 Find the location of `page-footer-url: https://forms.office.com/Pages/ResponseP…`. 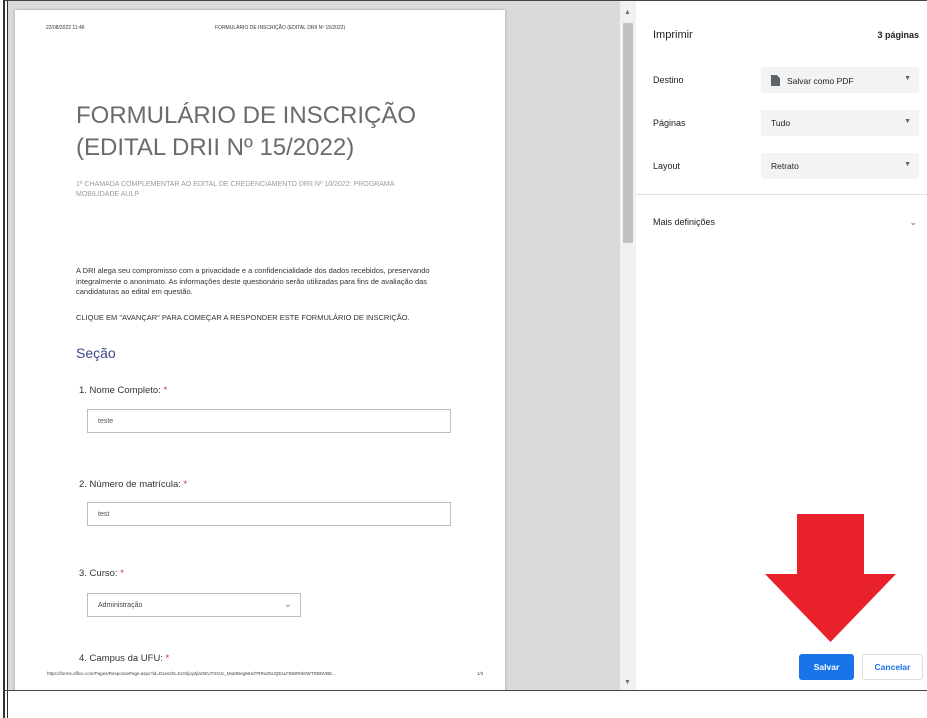

page-footer-url: https://forms.office.com/Pages/ResponseP… is located at coordinates (191, 673).